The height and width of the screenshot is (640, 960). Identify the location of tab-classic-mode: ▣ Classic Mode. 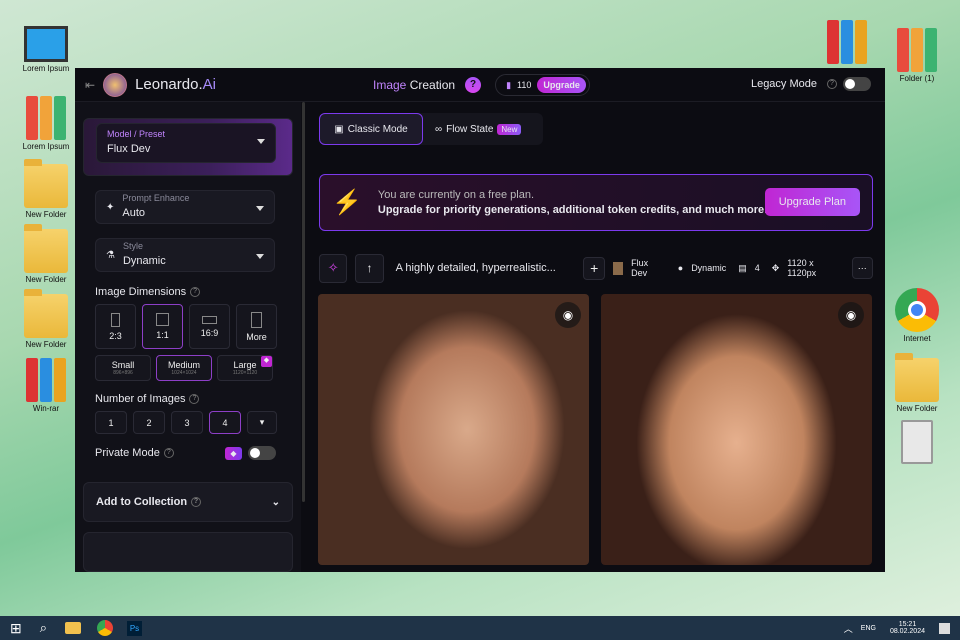
(371, 129).